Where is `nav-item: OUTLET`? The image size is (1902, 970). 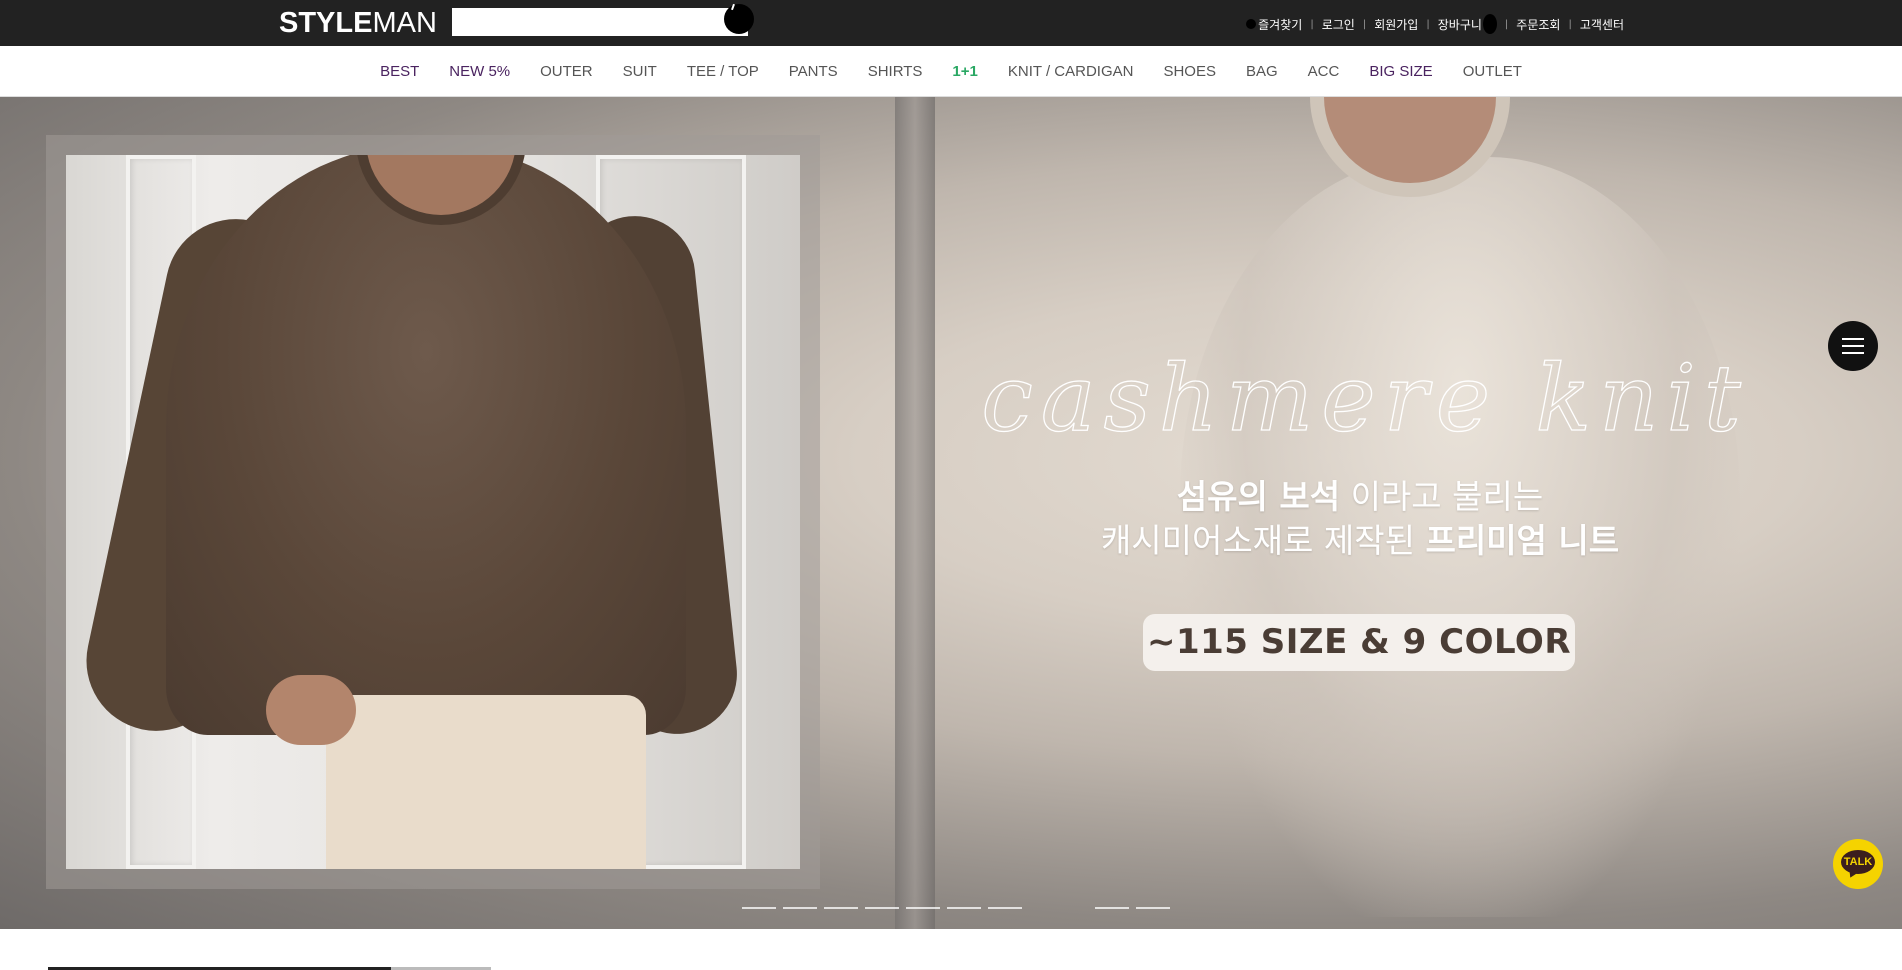 nav-item: OUTLET is located at coordinates (1492, 71).